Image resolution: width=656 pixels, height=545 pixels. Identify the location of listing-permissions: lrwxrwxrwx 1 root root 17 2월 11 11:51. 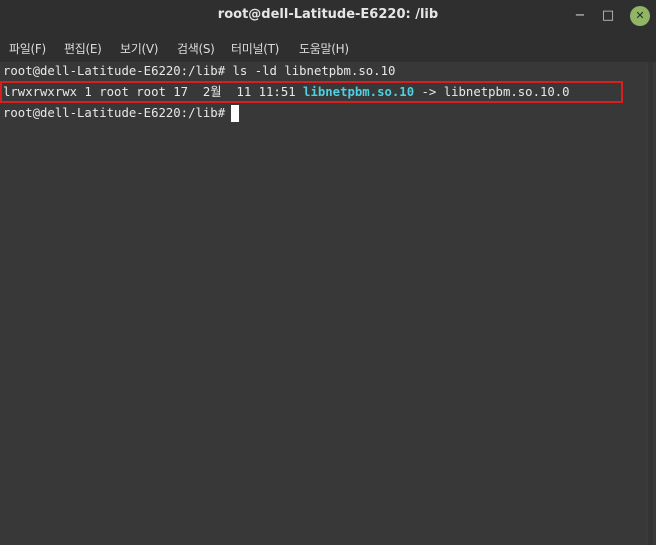
(153, 92).